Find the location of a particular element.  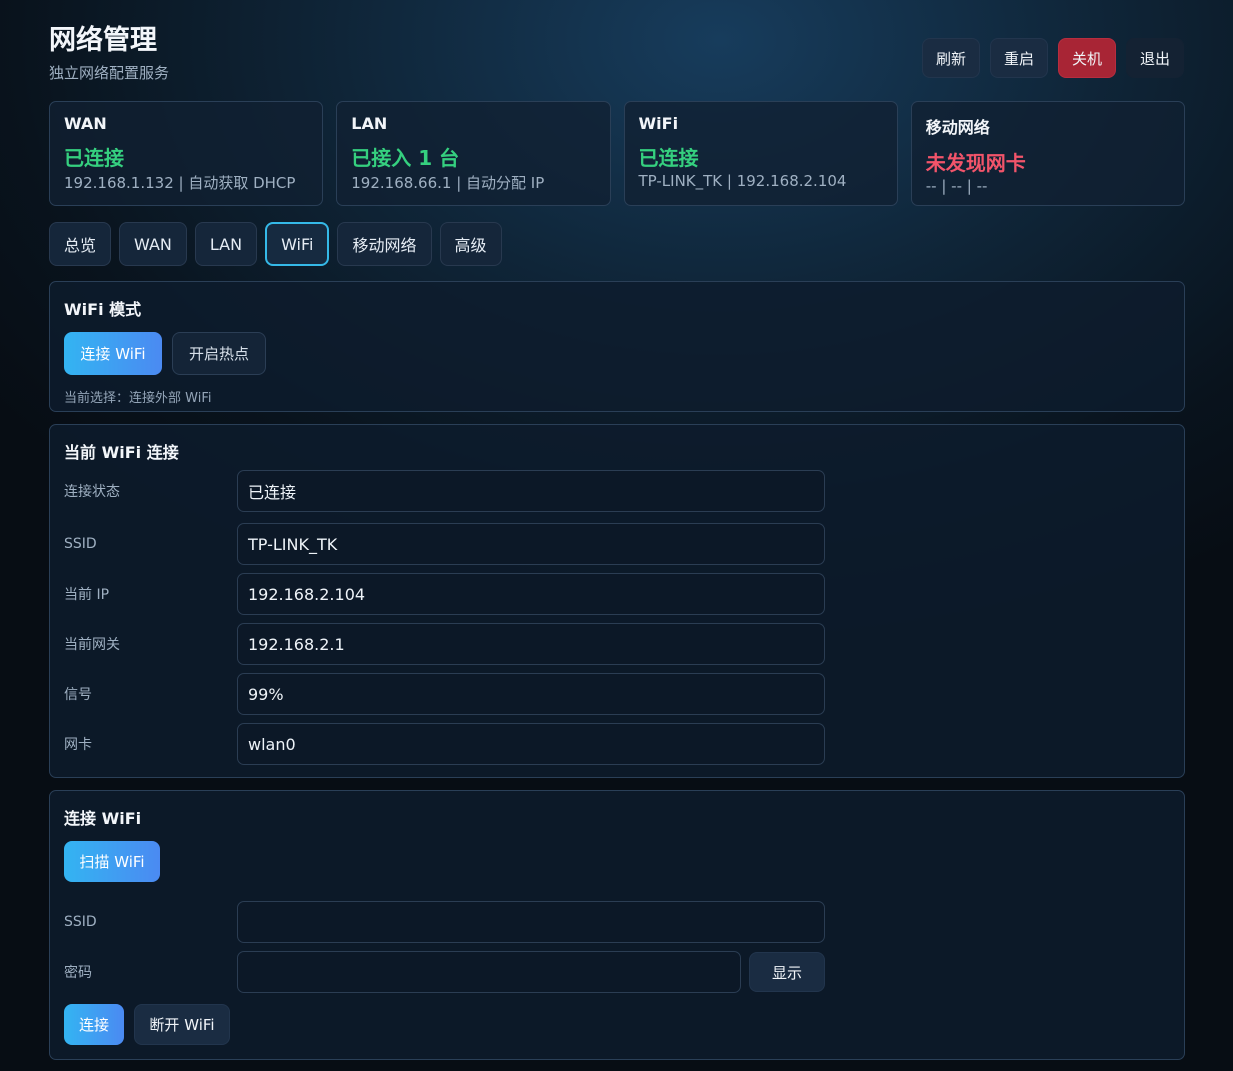

current-ip-value: 192.168.2.104 is located at coordinates (531, 594).